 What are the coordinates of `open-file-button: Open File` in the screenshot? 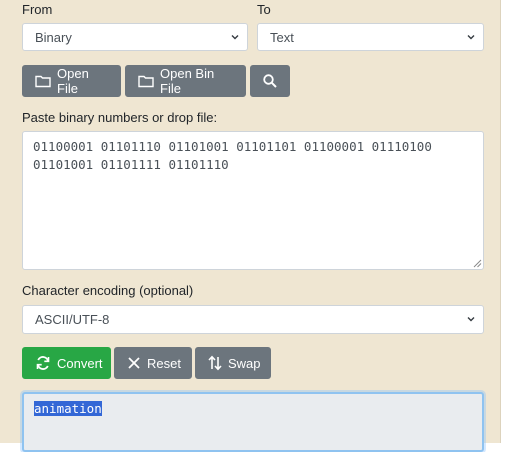 It's located at (71, 81).